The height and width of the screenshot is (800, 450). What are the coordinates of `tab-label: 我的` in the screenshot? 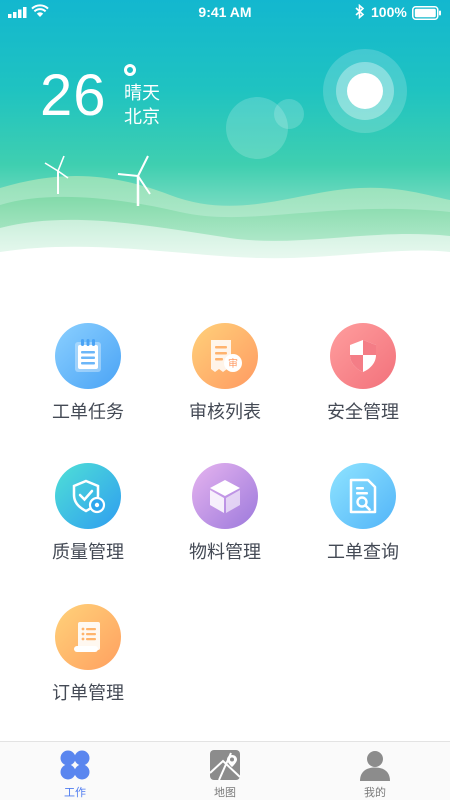 It's located at (375, 793).